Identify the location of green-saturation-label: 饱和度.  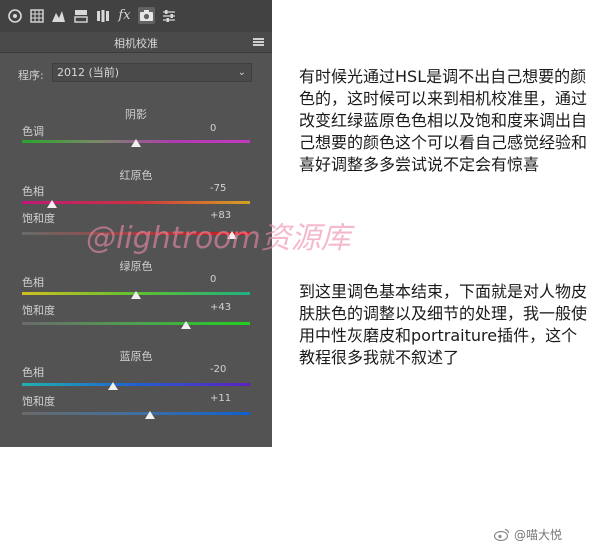
(38, 310).